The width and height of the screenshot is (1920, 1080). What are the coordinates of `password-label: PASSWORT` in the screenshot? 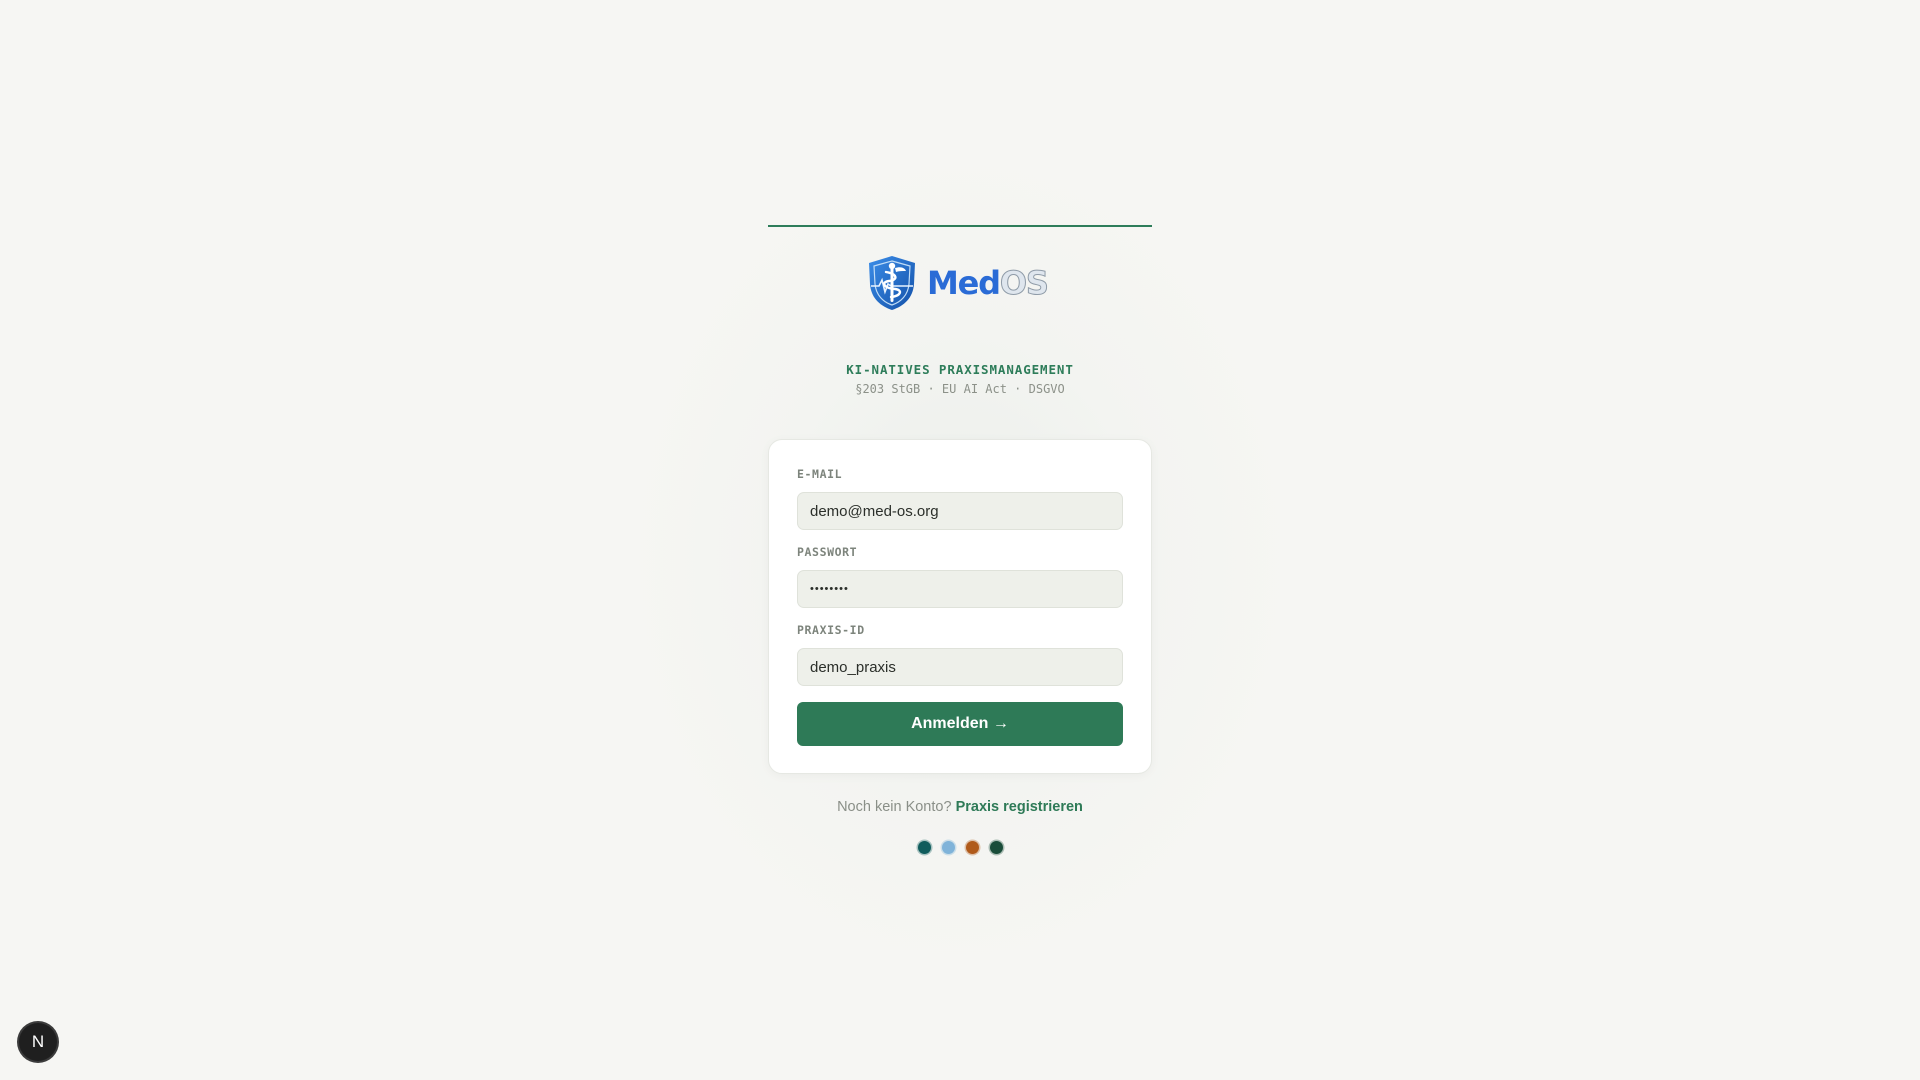 It's located at (827, 552).